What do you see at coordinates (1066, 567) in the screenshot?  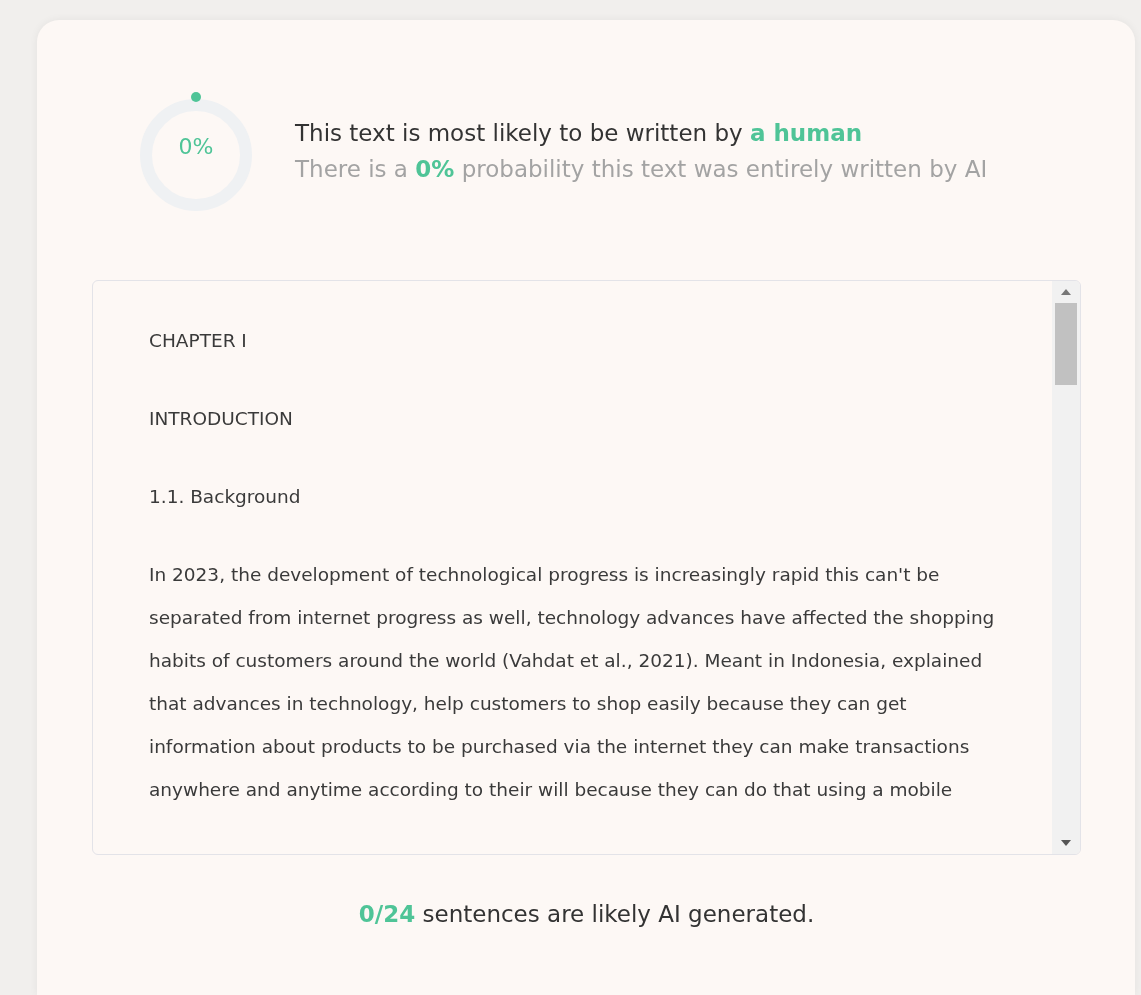 I see `scrollbar` at bounding box center [1066, 567].